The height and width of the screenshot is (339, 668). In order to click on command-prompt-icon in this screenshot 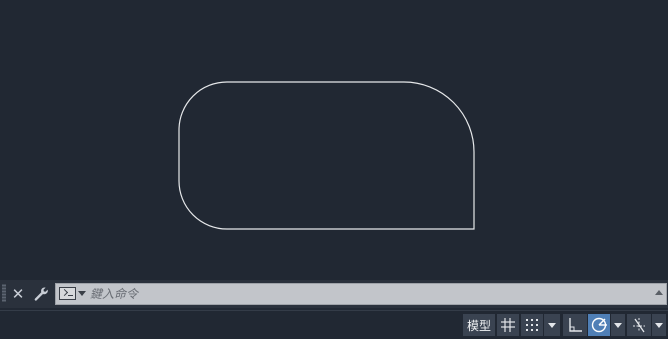, I will do `click(67, 293)`.